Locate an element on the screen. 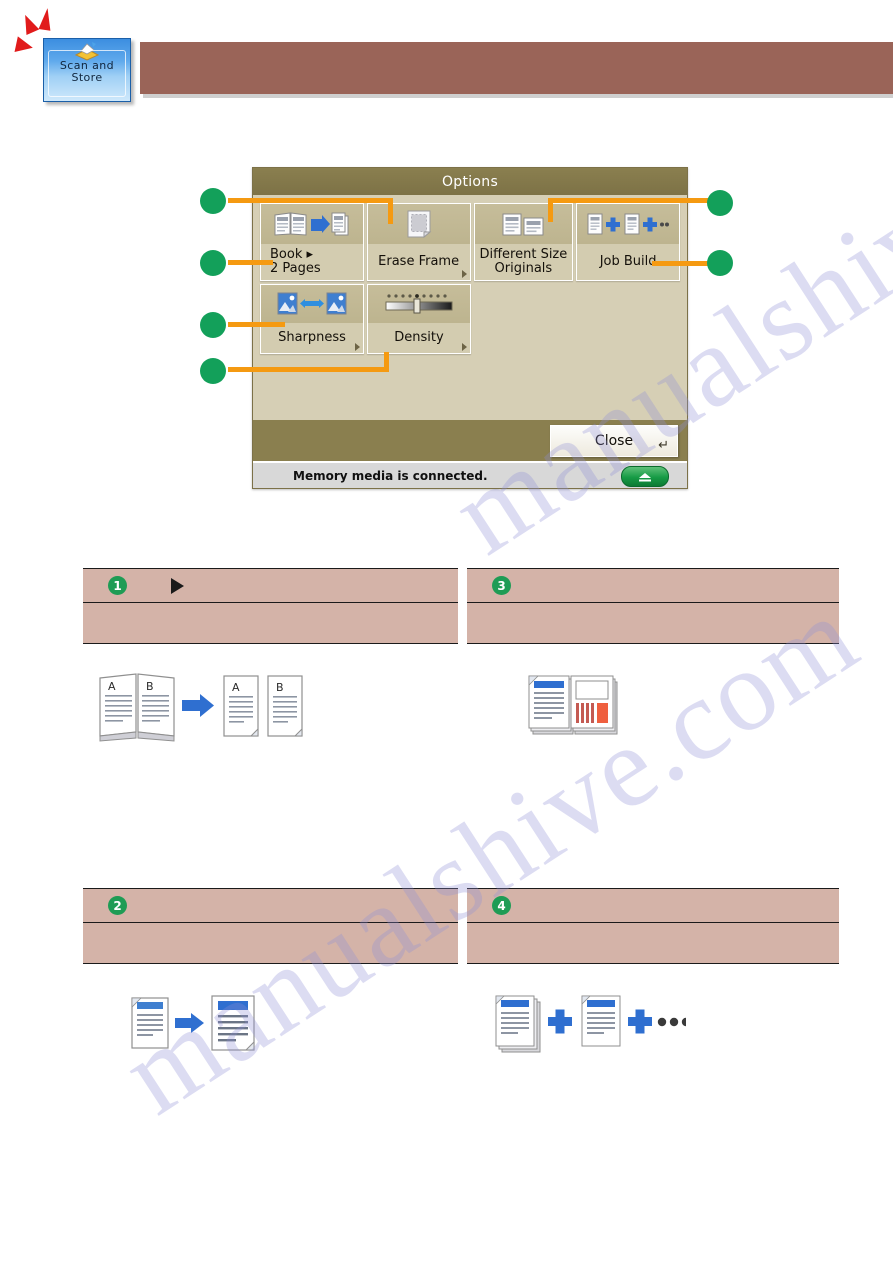 The height and width of the screenshot is (1263, 893). close-button: Close ↵ is located at coordinates (614, 441).